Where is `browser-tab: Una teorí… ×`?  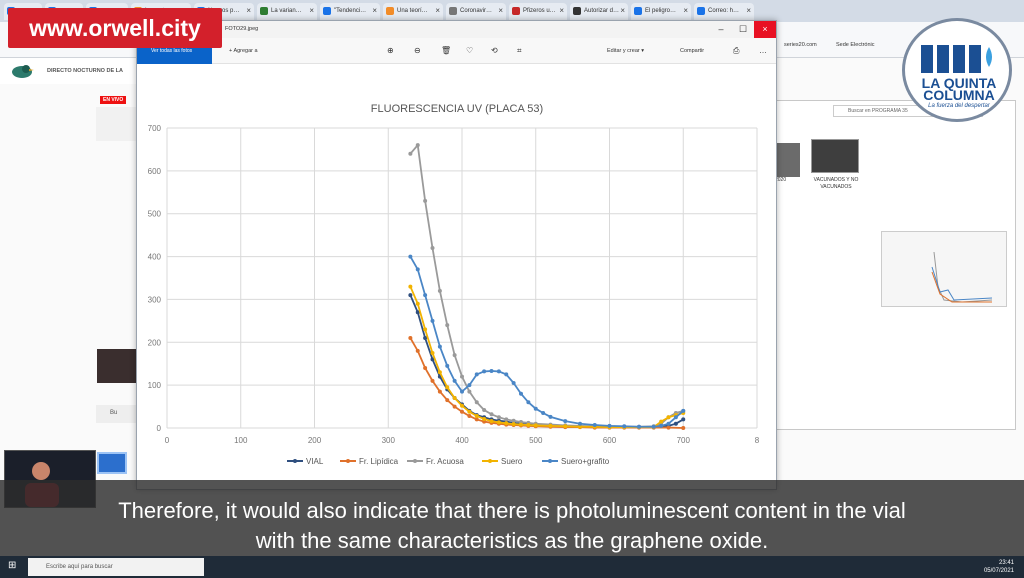 browser-tab: Una teorí… × is located at coordinates (413, 11).